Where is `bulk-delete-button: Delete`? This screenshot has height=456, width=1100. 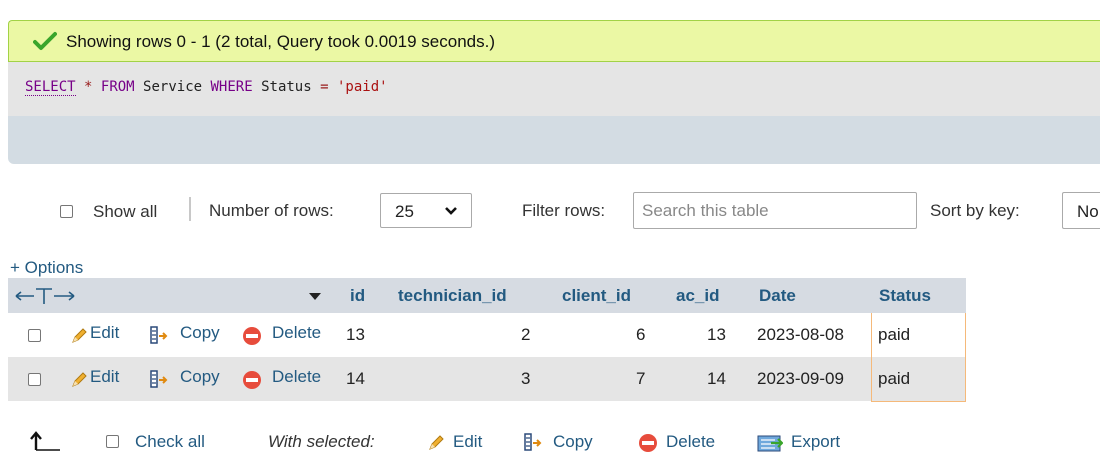 bulk-delete-button: Delete is located at coordinates (690, 442).